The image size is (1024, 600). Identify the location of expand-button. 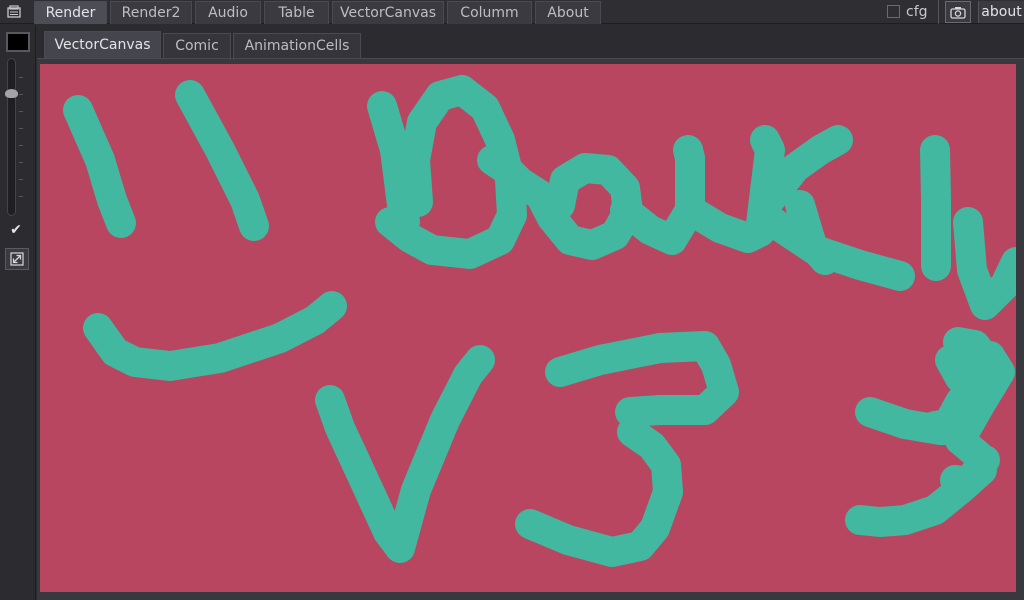
(17, 259).